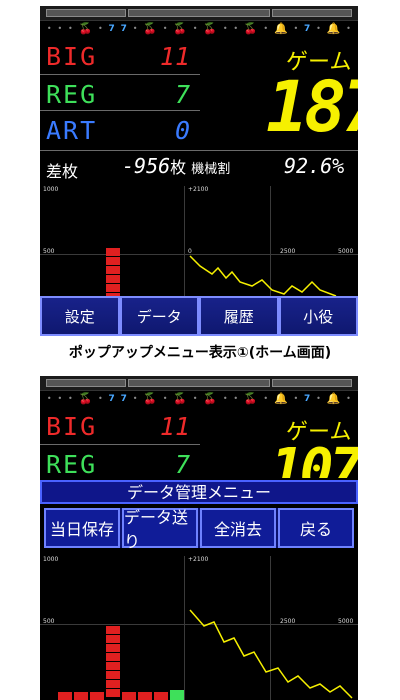 The width and height of the screenshot is (400, 700). Describe the element at coordinates (318, 316) in the screenshot. I see `small-role-button: 小役` at that location.